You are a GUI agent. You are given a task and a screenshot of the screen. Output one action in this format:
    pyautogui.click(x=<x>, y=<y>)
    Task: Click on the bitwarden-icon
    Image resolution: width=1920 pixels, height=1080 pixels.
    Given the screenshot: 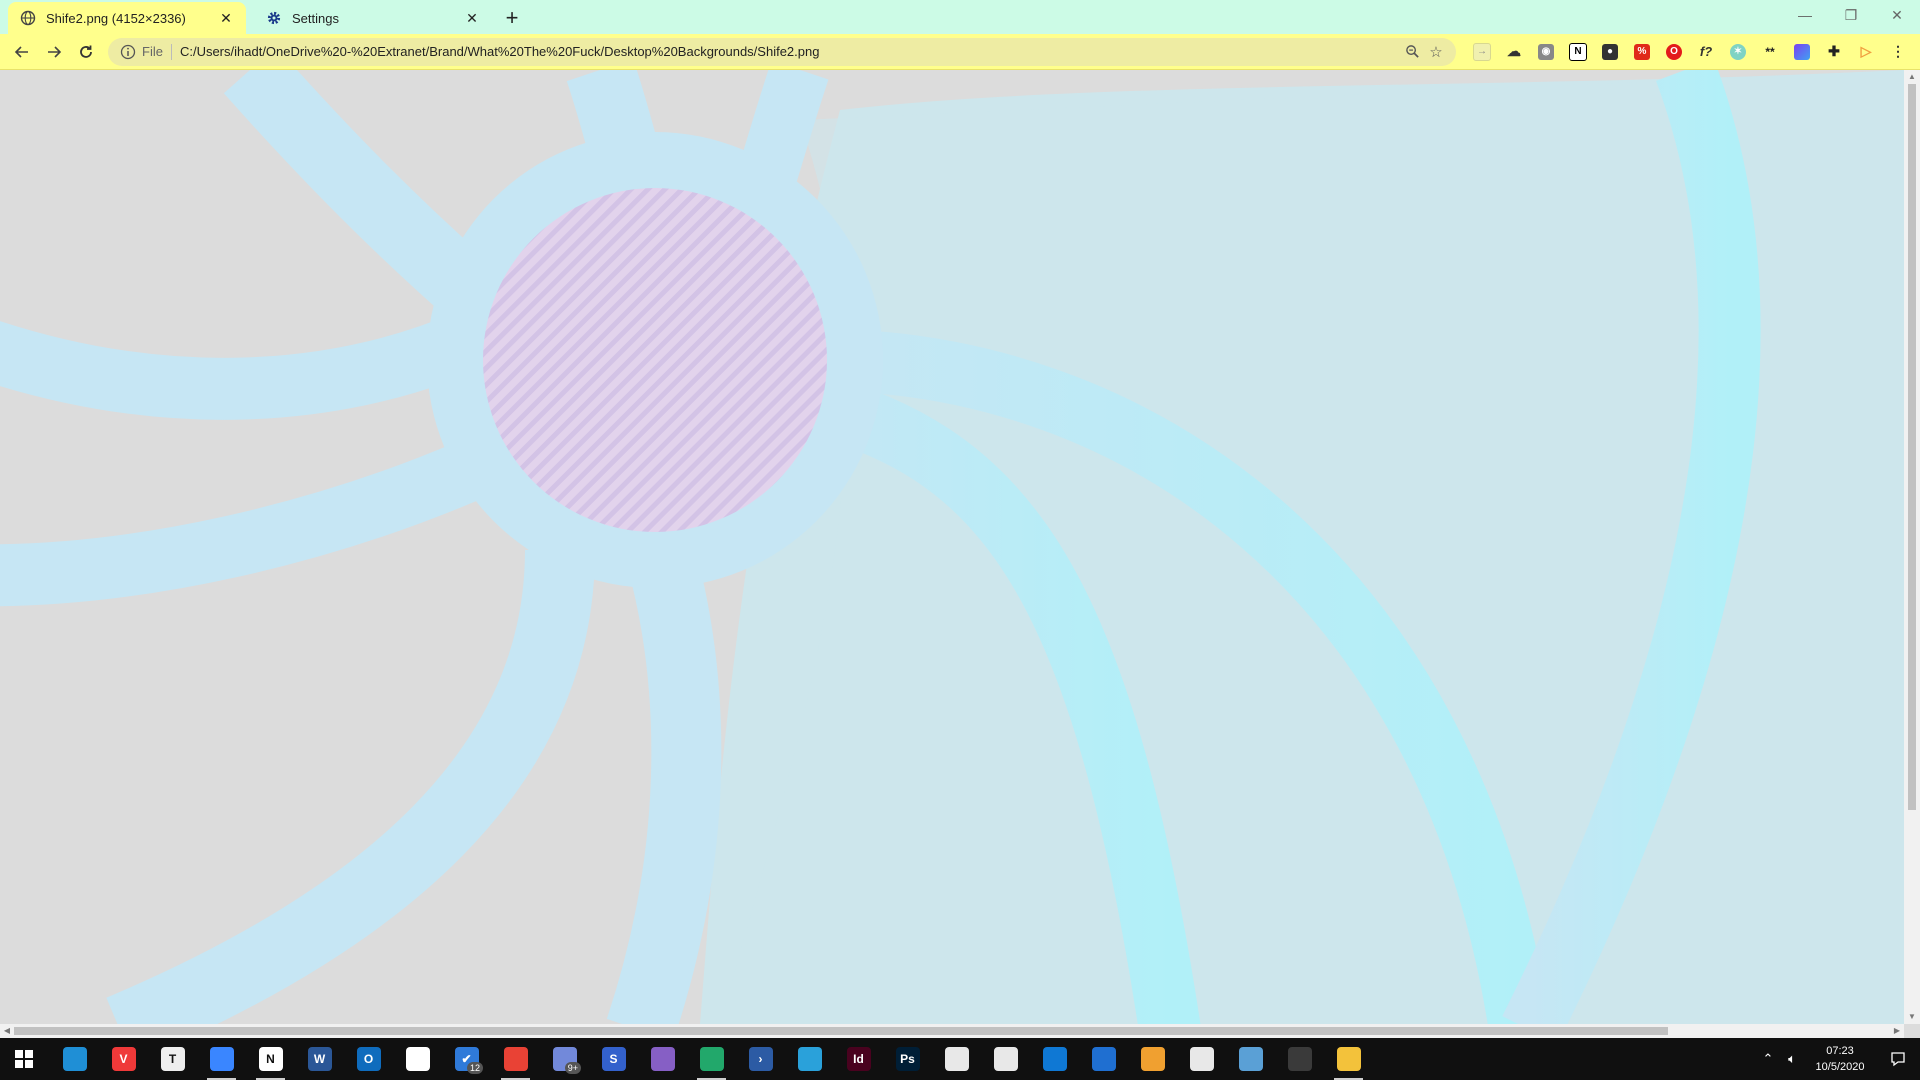 What is the action you would take?
    pyautogui.click(x=417, y=1059)
    